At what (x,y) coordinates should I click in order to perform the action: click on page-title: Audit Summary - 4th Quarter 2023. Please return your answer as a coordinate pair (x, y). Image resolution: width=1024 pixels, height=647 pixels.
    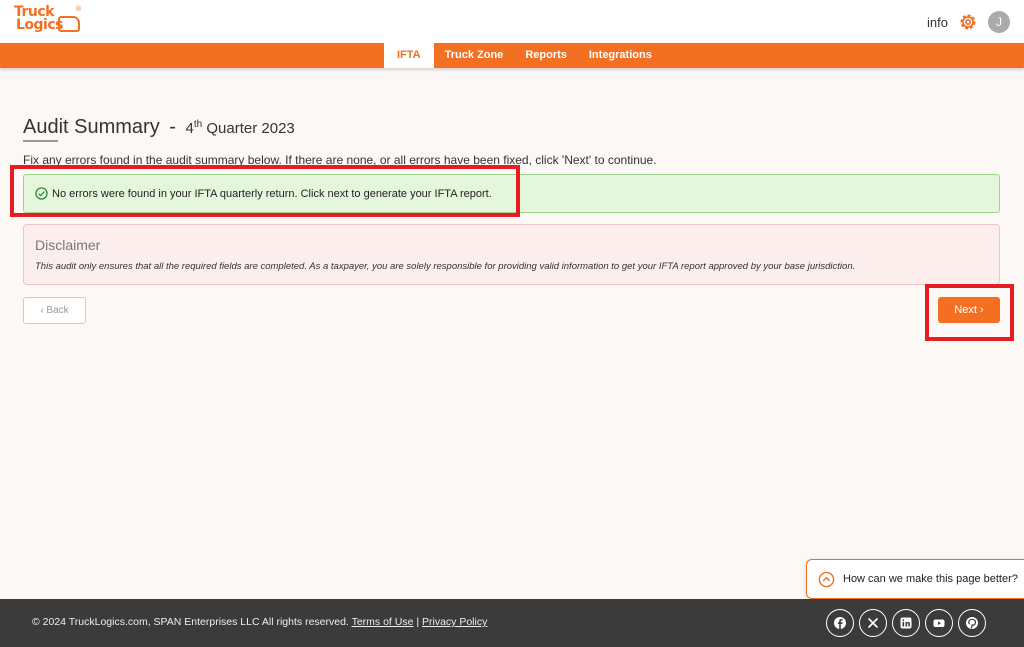
    Looking at the image, I should click on (159, 127).